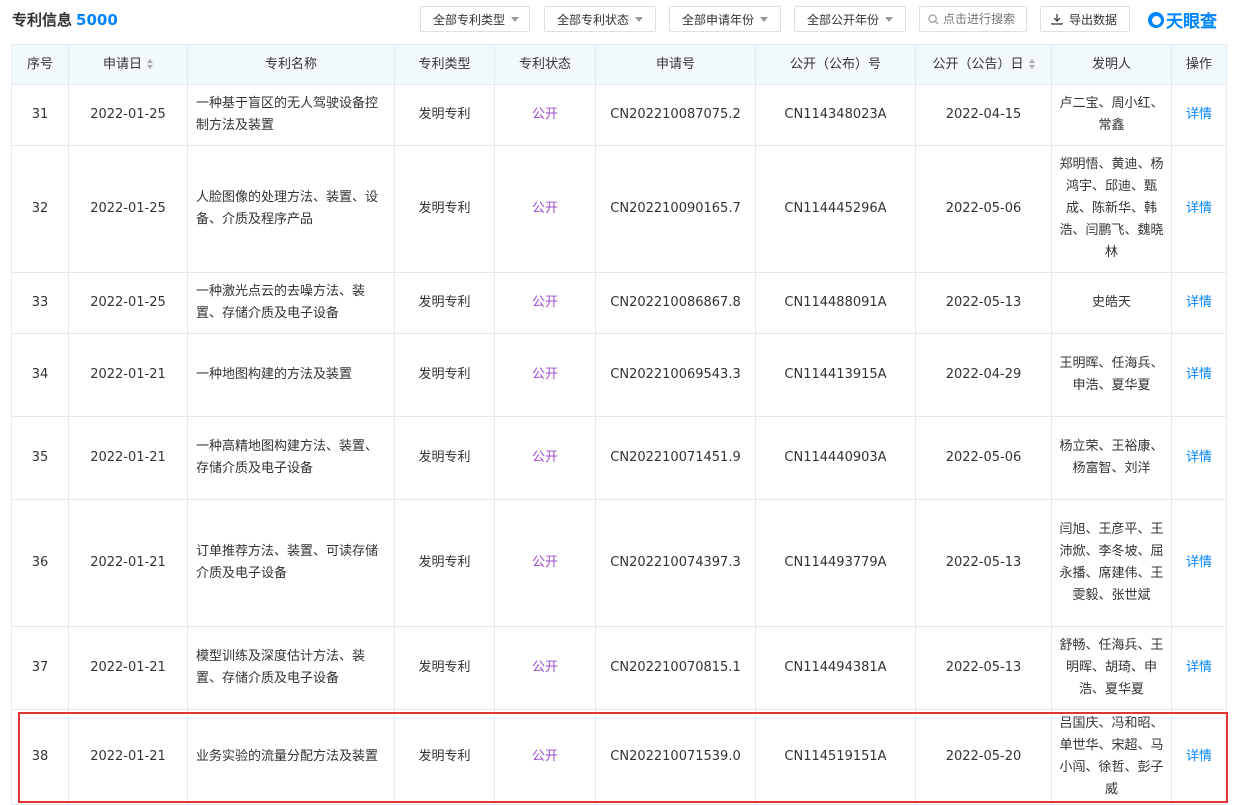  Describe the element at coordinates (1111, 668) in the screenshot. I see `cell-inventors: 舒畅、任海兵、王明晖、胡琦、申浩、夏华夏` at that location.